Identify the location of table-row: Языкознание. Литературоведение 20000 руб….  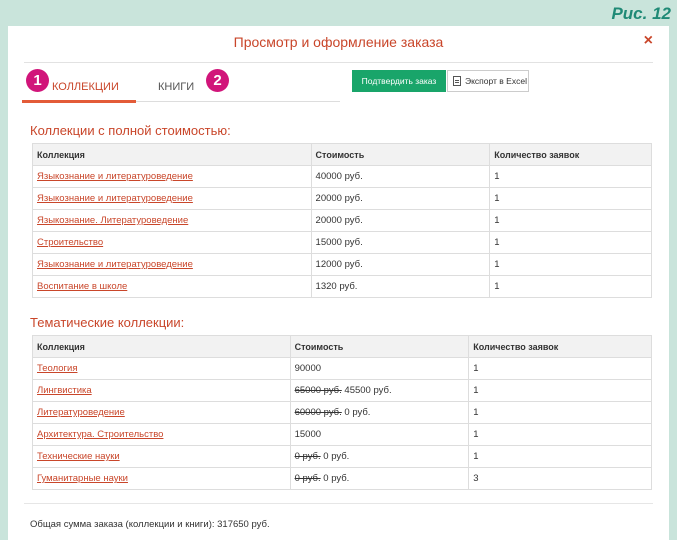
(342, 220).